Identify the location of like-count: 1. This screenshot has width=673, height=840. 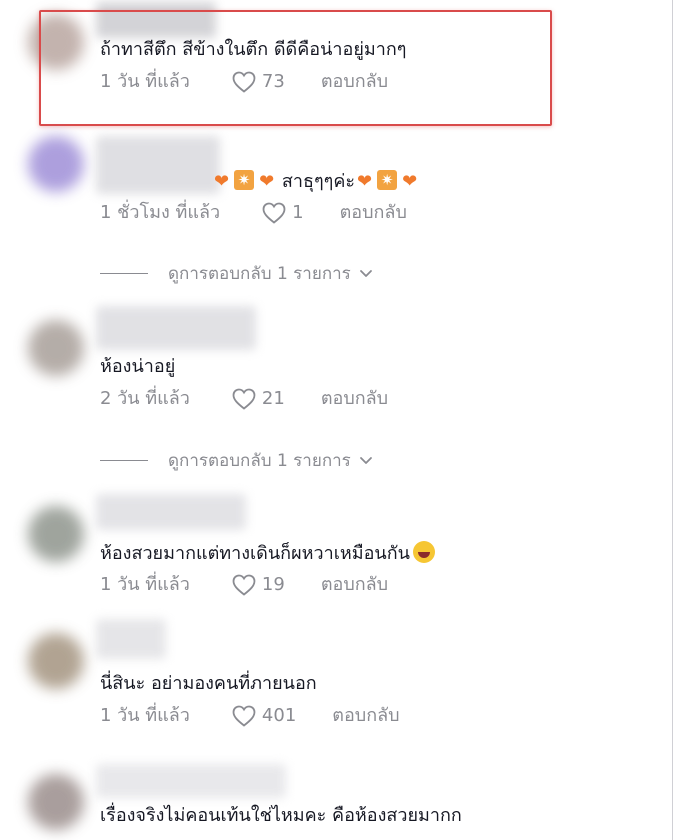
(298, 212).